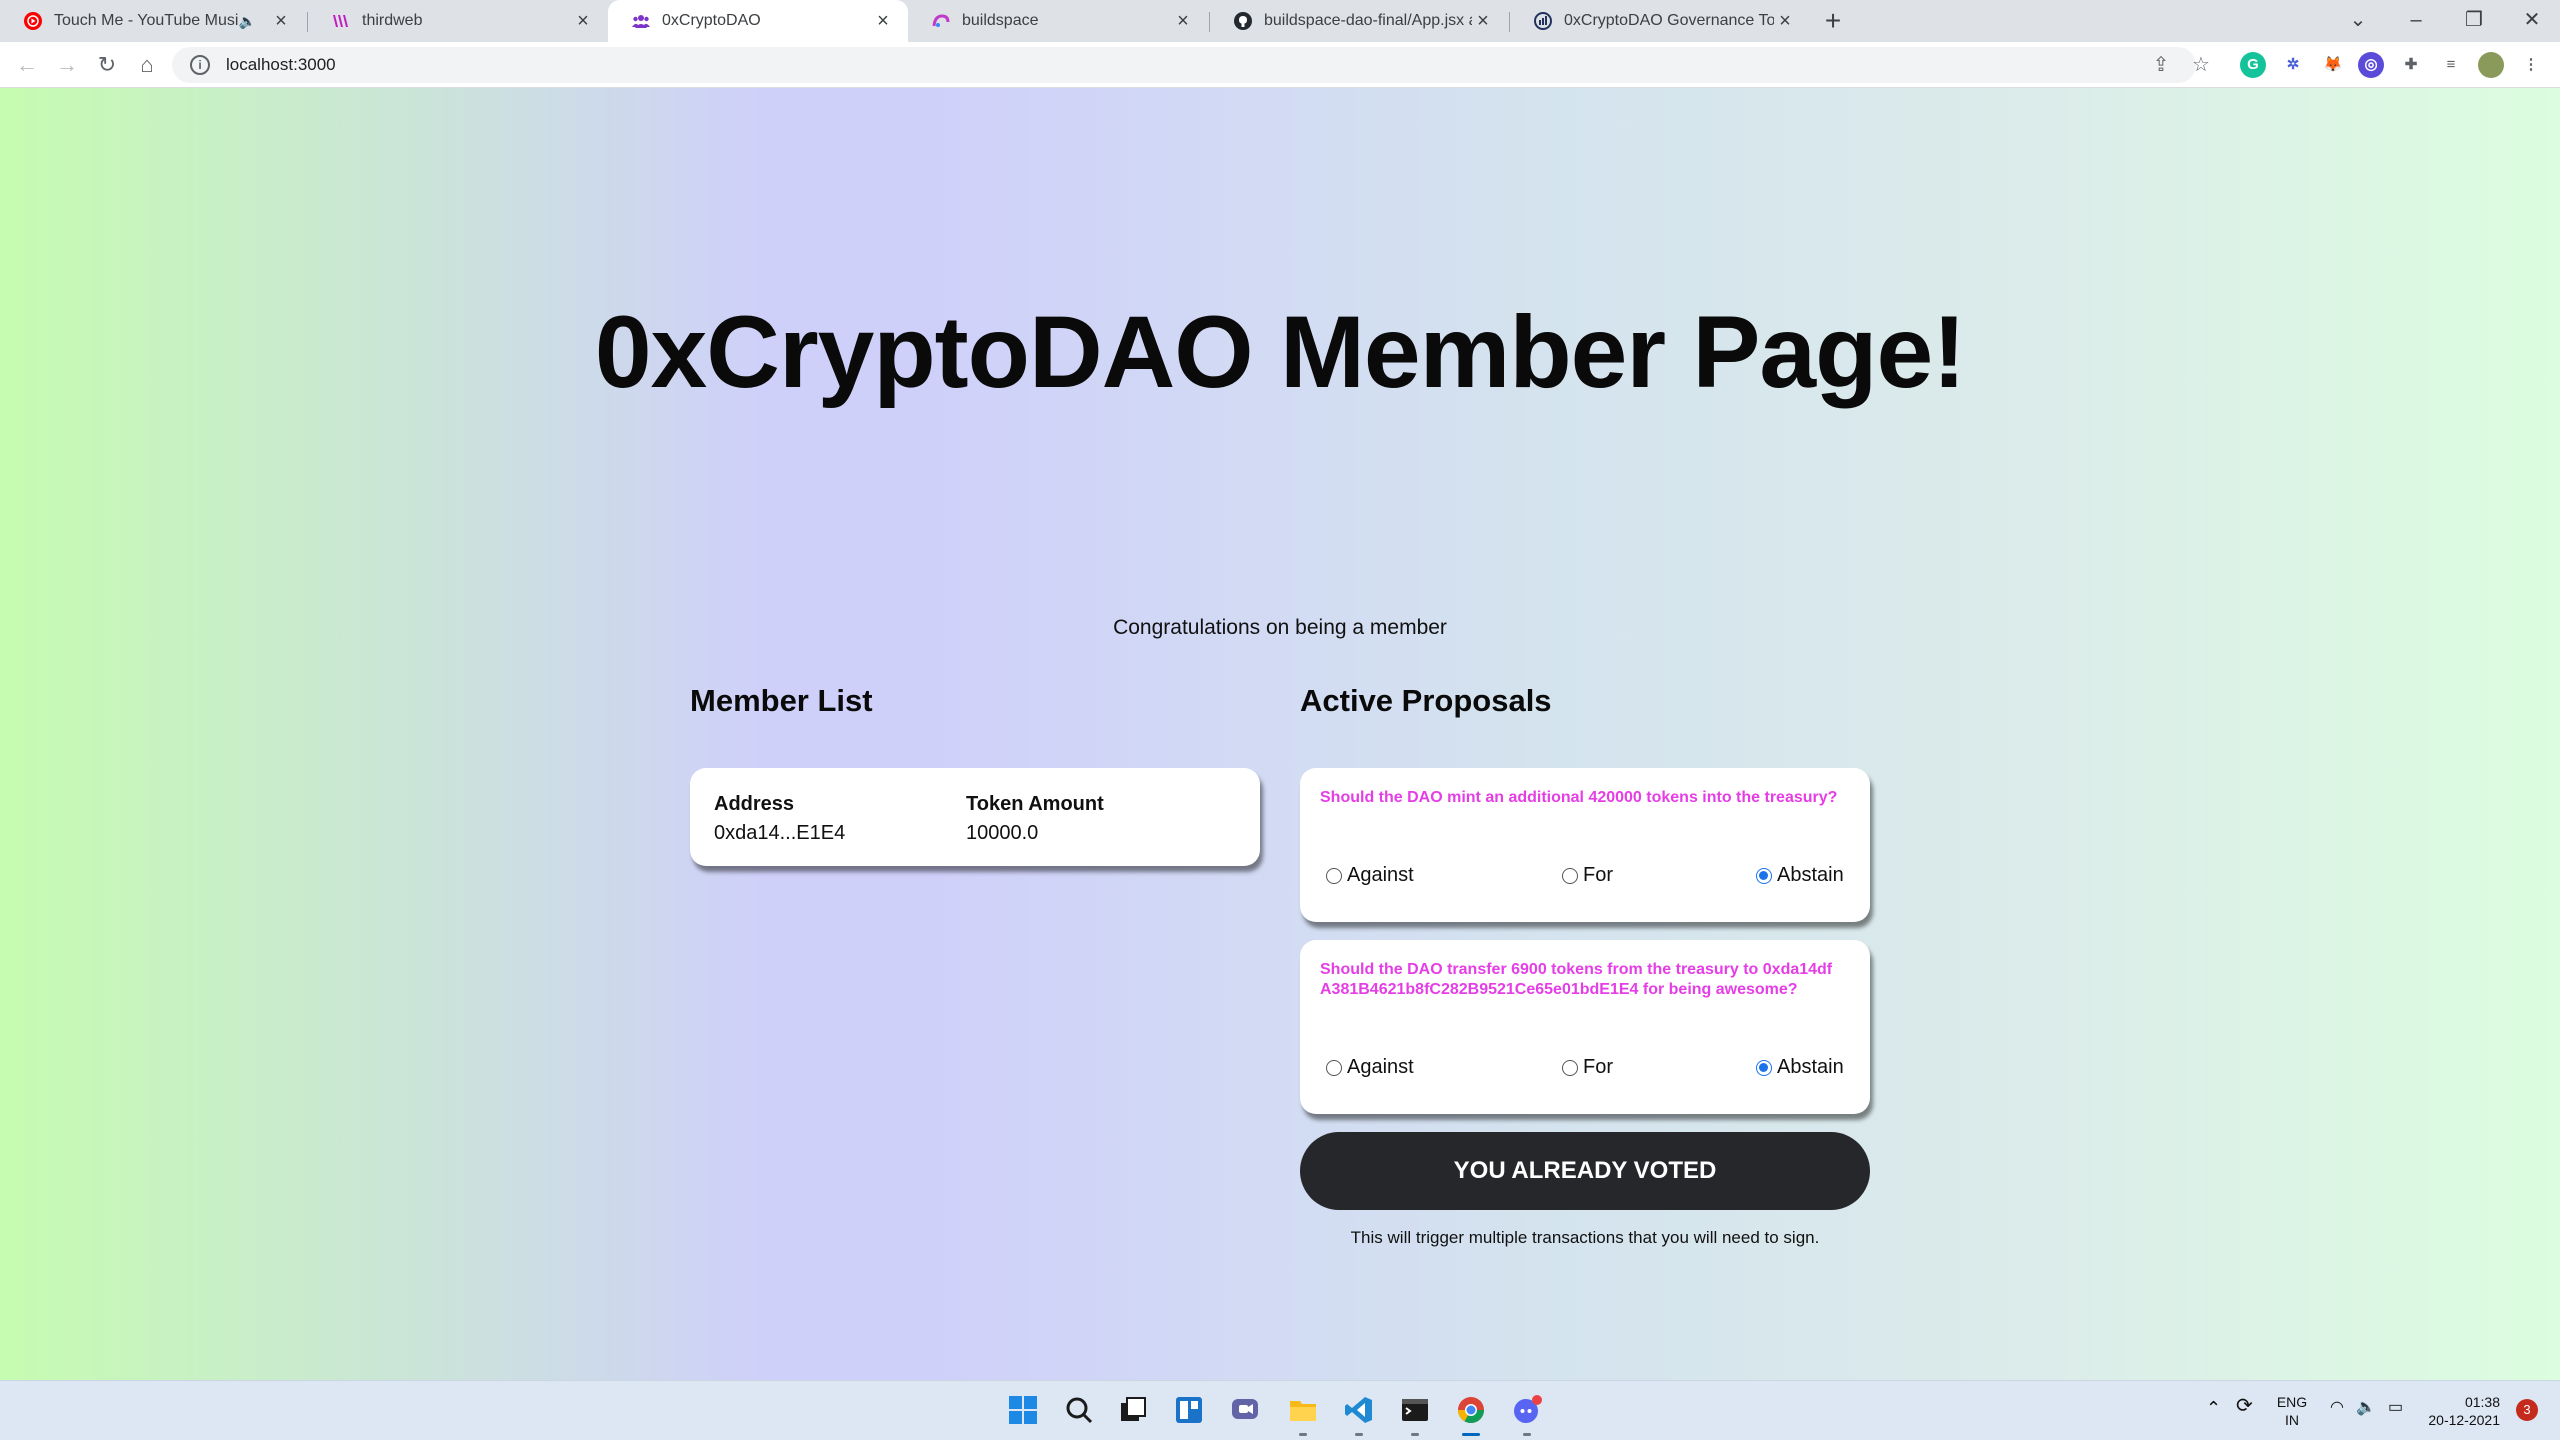 The width and height of the screenshot is (2560, 1440). What do you see at coordinates (781, 700) in the screenshot?
I see `member-list-heading: Member List` at bounding box center [781, 700].